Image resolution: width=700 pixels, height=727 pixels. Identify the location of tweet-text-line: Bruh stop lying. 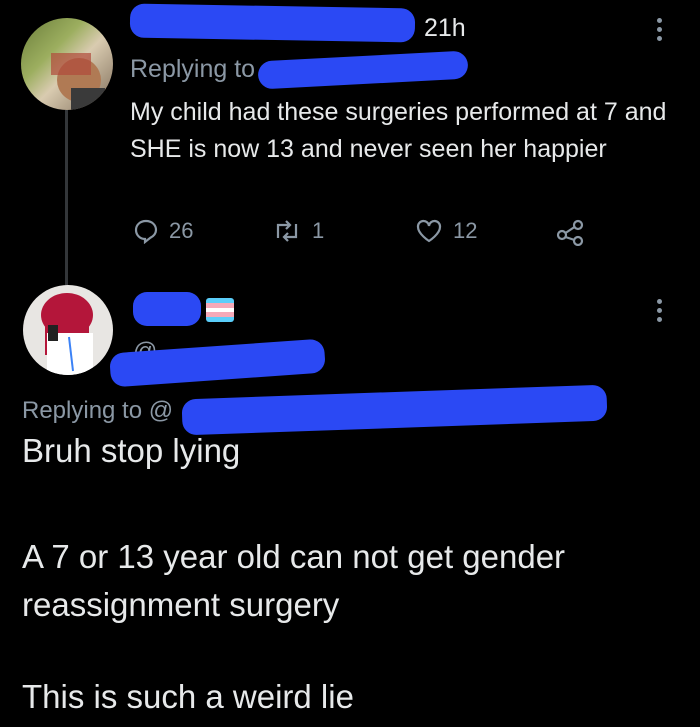
(131, 450).